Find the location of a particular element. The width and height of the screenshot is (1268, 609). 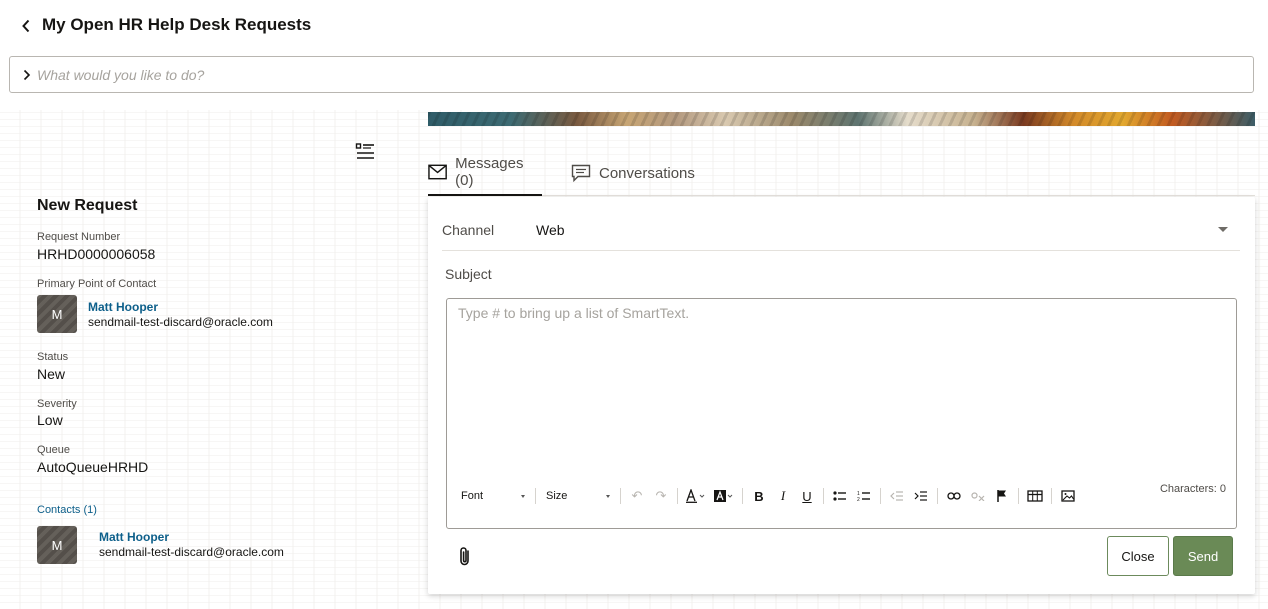

status-label: Status is located at coordinates (53, 357).